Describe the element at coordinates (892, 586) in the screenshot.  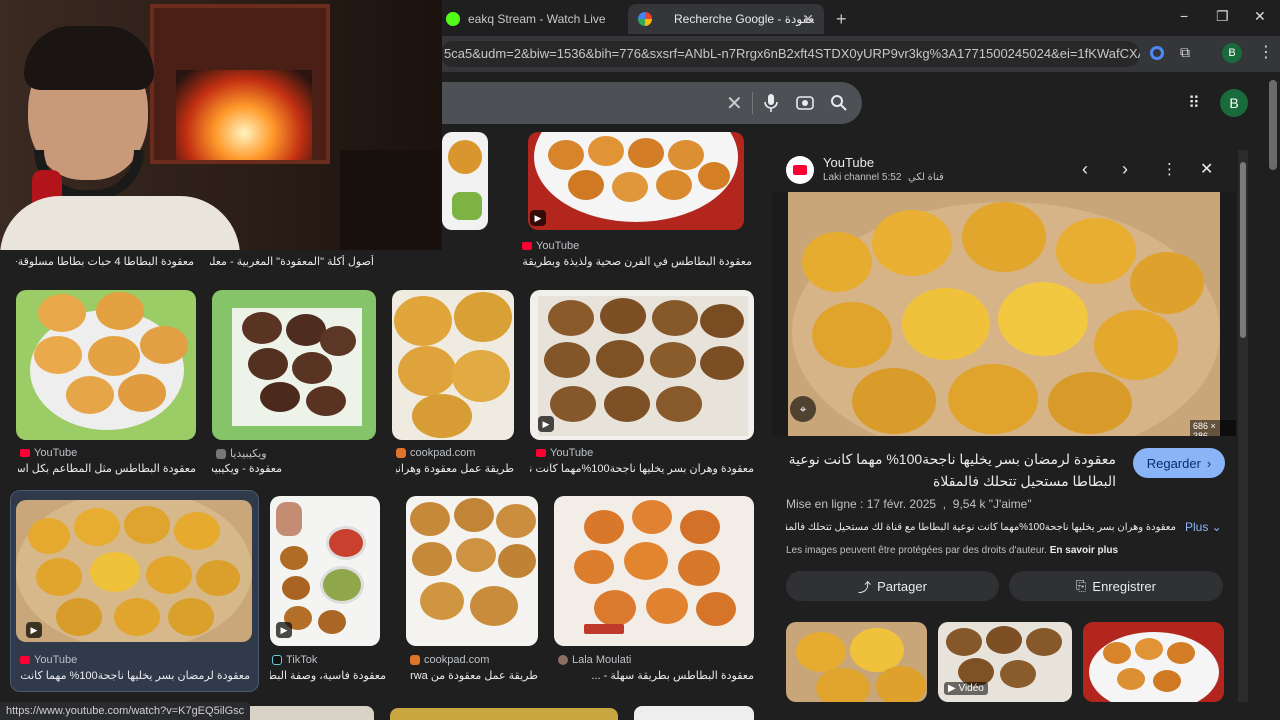
I see `share-button: ⤴ Partager` at that location.